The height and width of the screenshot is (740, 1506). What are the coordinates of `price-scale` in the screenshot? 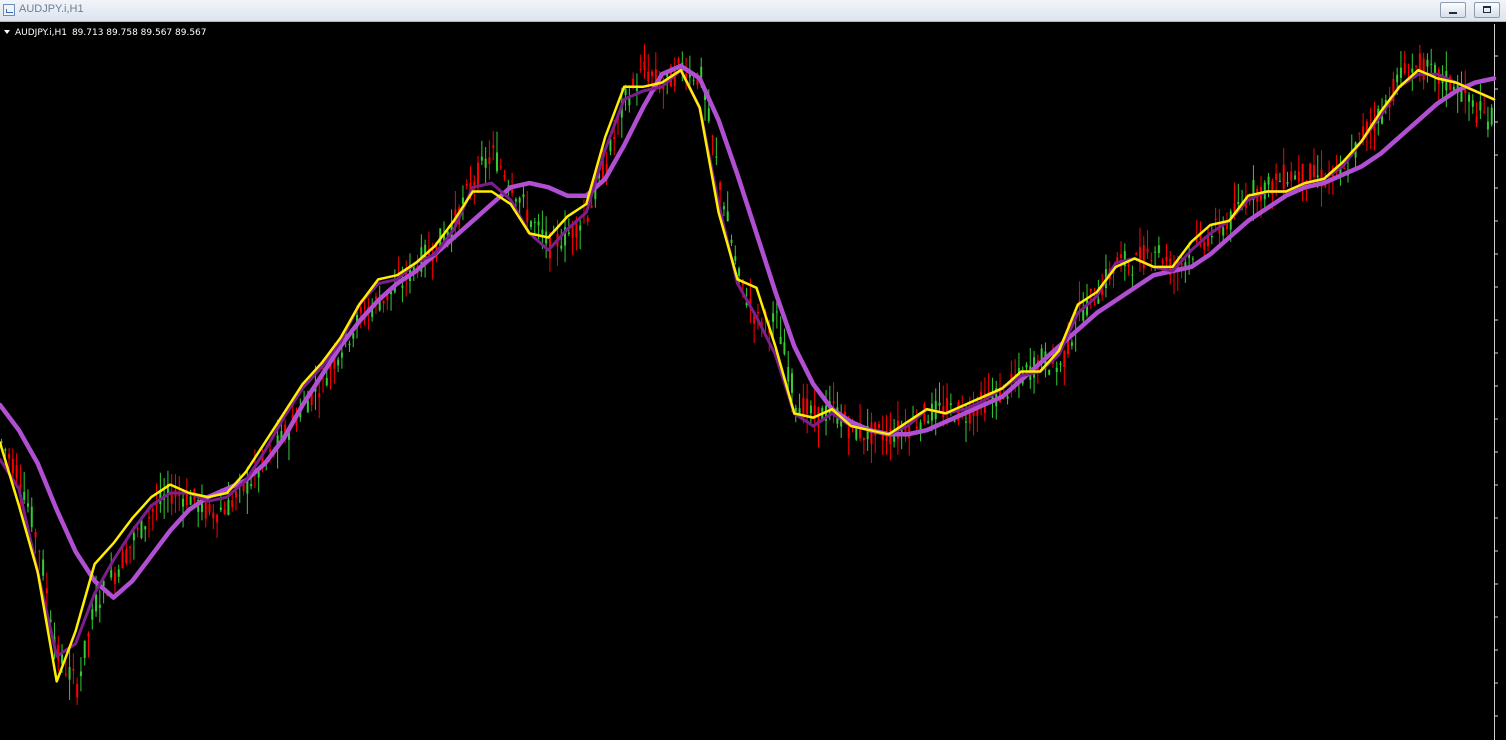 It's located at (1500, 382).